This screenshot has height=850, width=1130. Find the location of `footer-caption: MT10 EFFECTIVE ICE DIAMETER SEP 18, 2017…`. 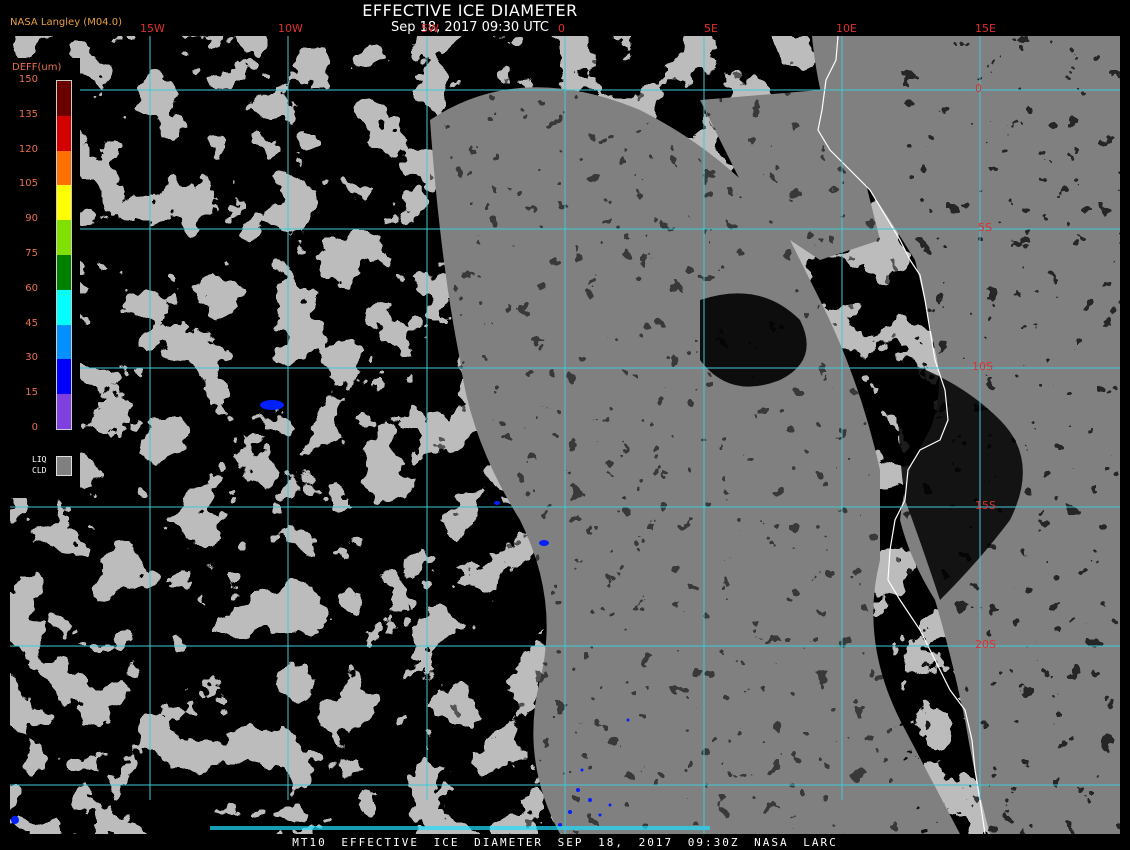

footer-caption: MT10 EFFECTIVE ICE DIAMETER SEP 18, 2017… is located at coordinates (565, 842).